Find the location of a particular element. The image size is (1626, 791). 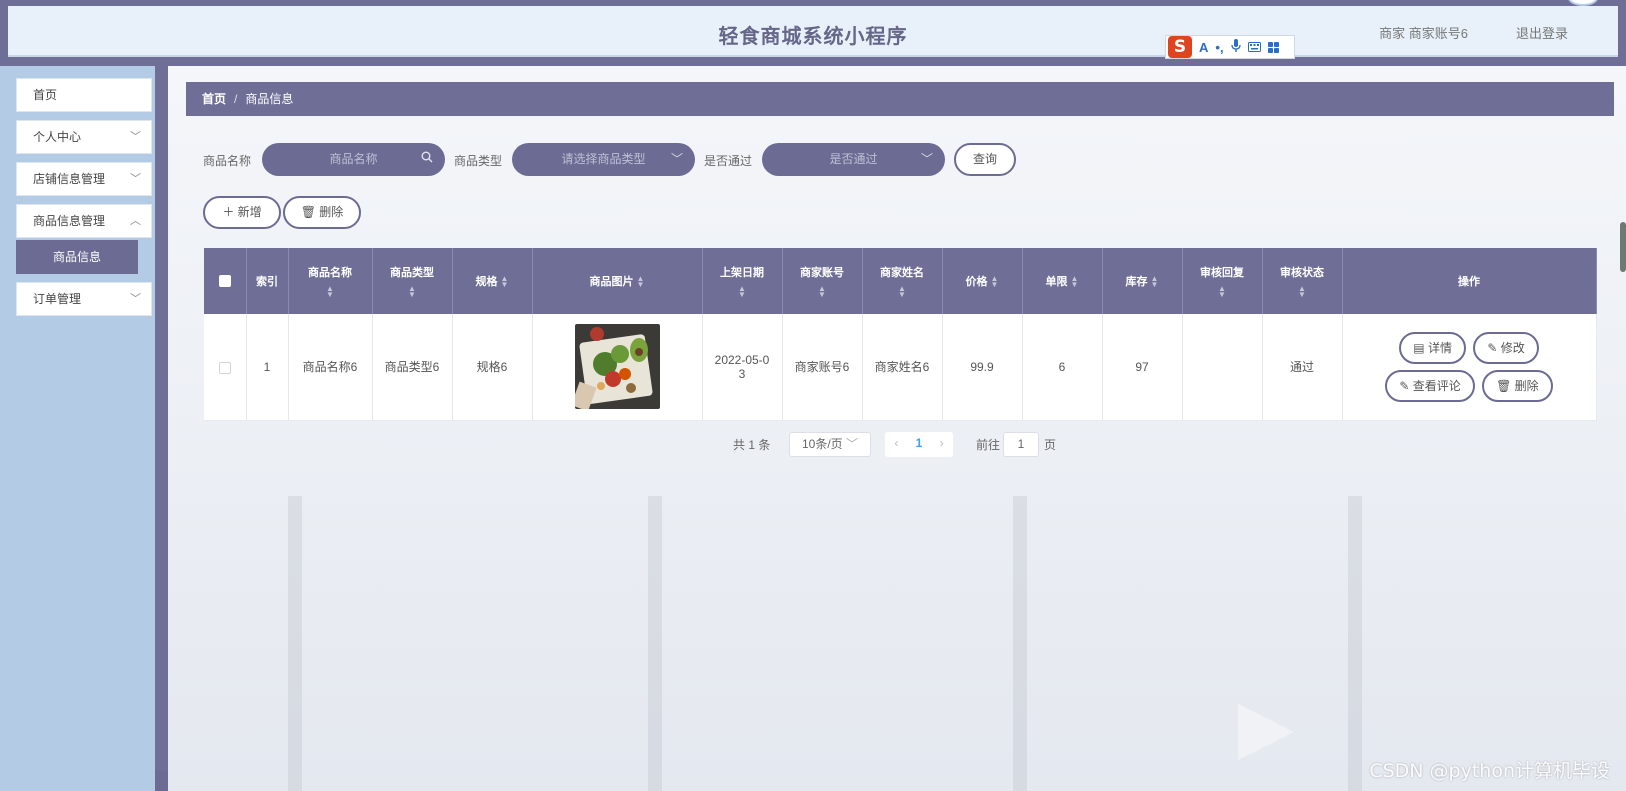

search-icon is located at coordinates (427, 159).